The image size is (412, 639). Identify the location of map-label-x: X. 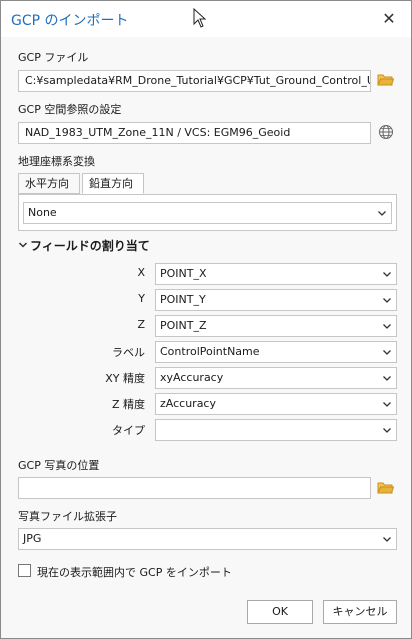
(141, 272).